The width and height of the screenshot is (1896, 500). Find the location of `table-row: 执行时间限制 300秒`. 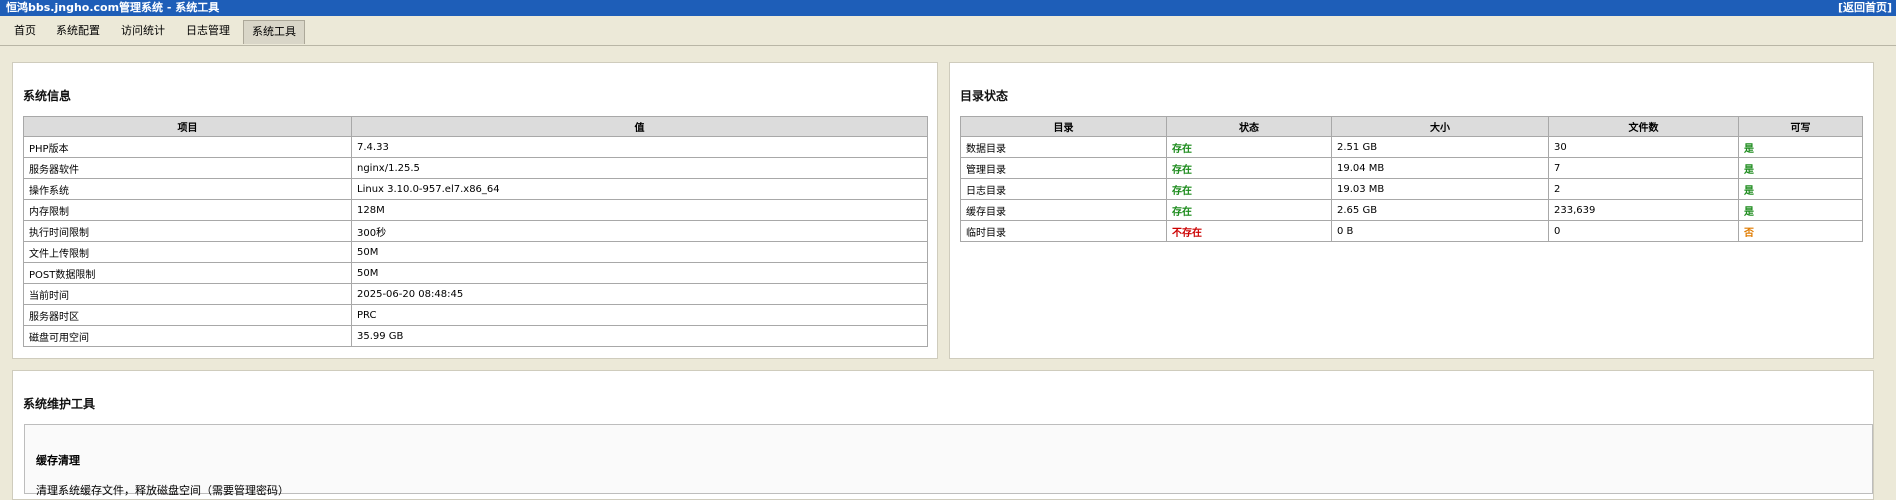

table-row: 执行时间限制 300秒 is located at coordinates (475, 231).